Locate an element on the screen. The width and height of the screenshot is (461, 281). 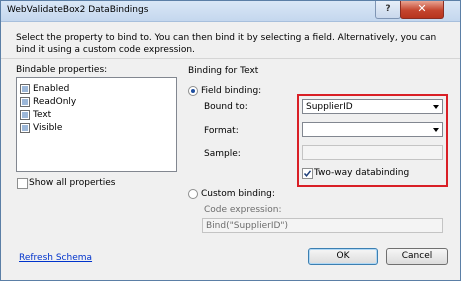
refresh-schema-link: Refresh Schema is located at coordinates (55, 258).